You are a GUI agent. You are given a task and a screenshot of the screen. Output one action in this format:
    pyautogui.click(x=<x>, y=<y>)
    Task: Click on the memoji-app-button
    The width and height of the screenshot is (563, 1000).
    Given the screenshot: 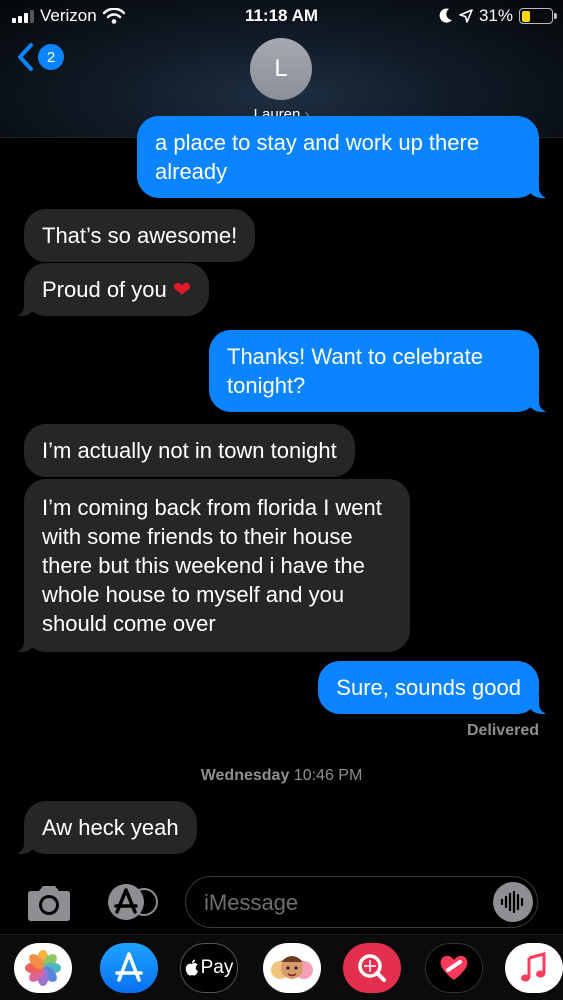 What is the action you would take?
    pyautogui.click(x=292, y=968)
    